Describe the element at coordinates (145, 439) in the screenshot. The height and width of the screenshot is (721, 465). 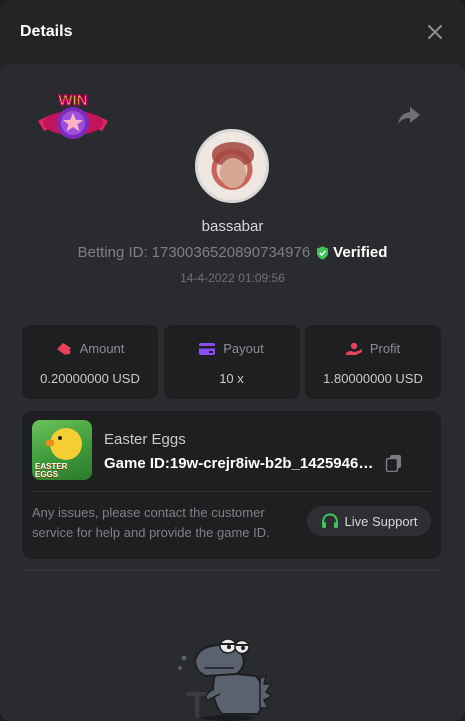
I see `game-name: Easter Eggs` at that location.